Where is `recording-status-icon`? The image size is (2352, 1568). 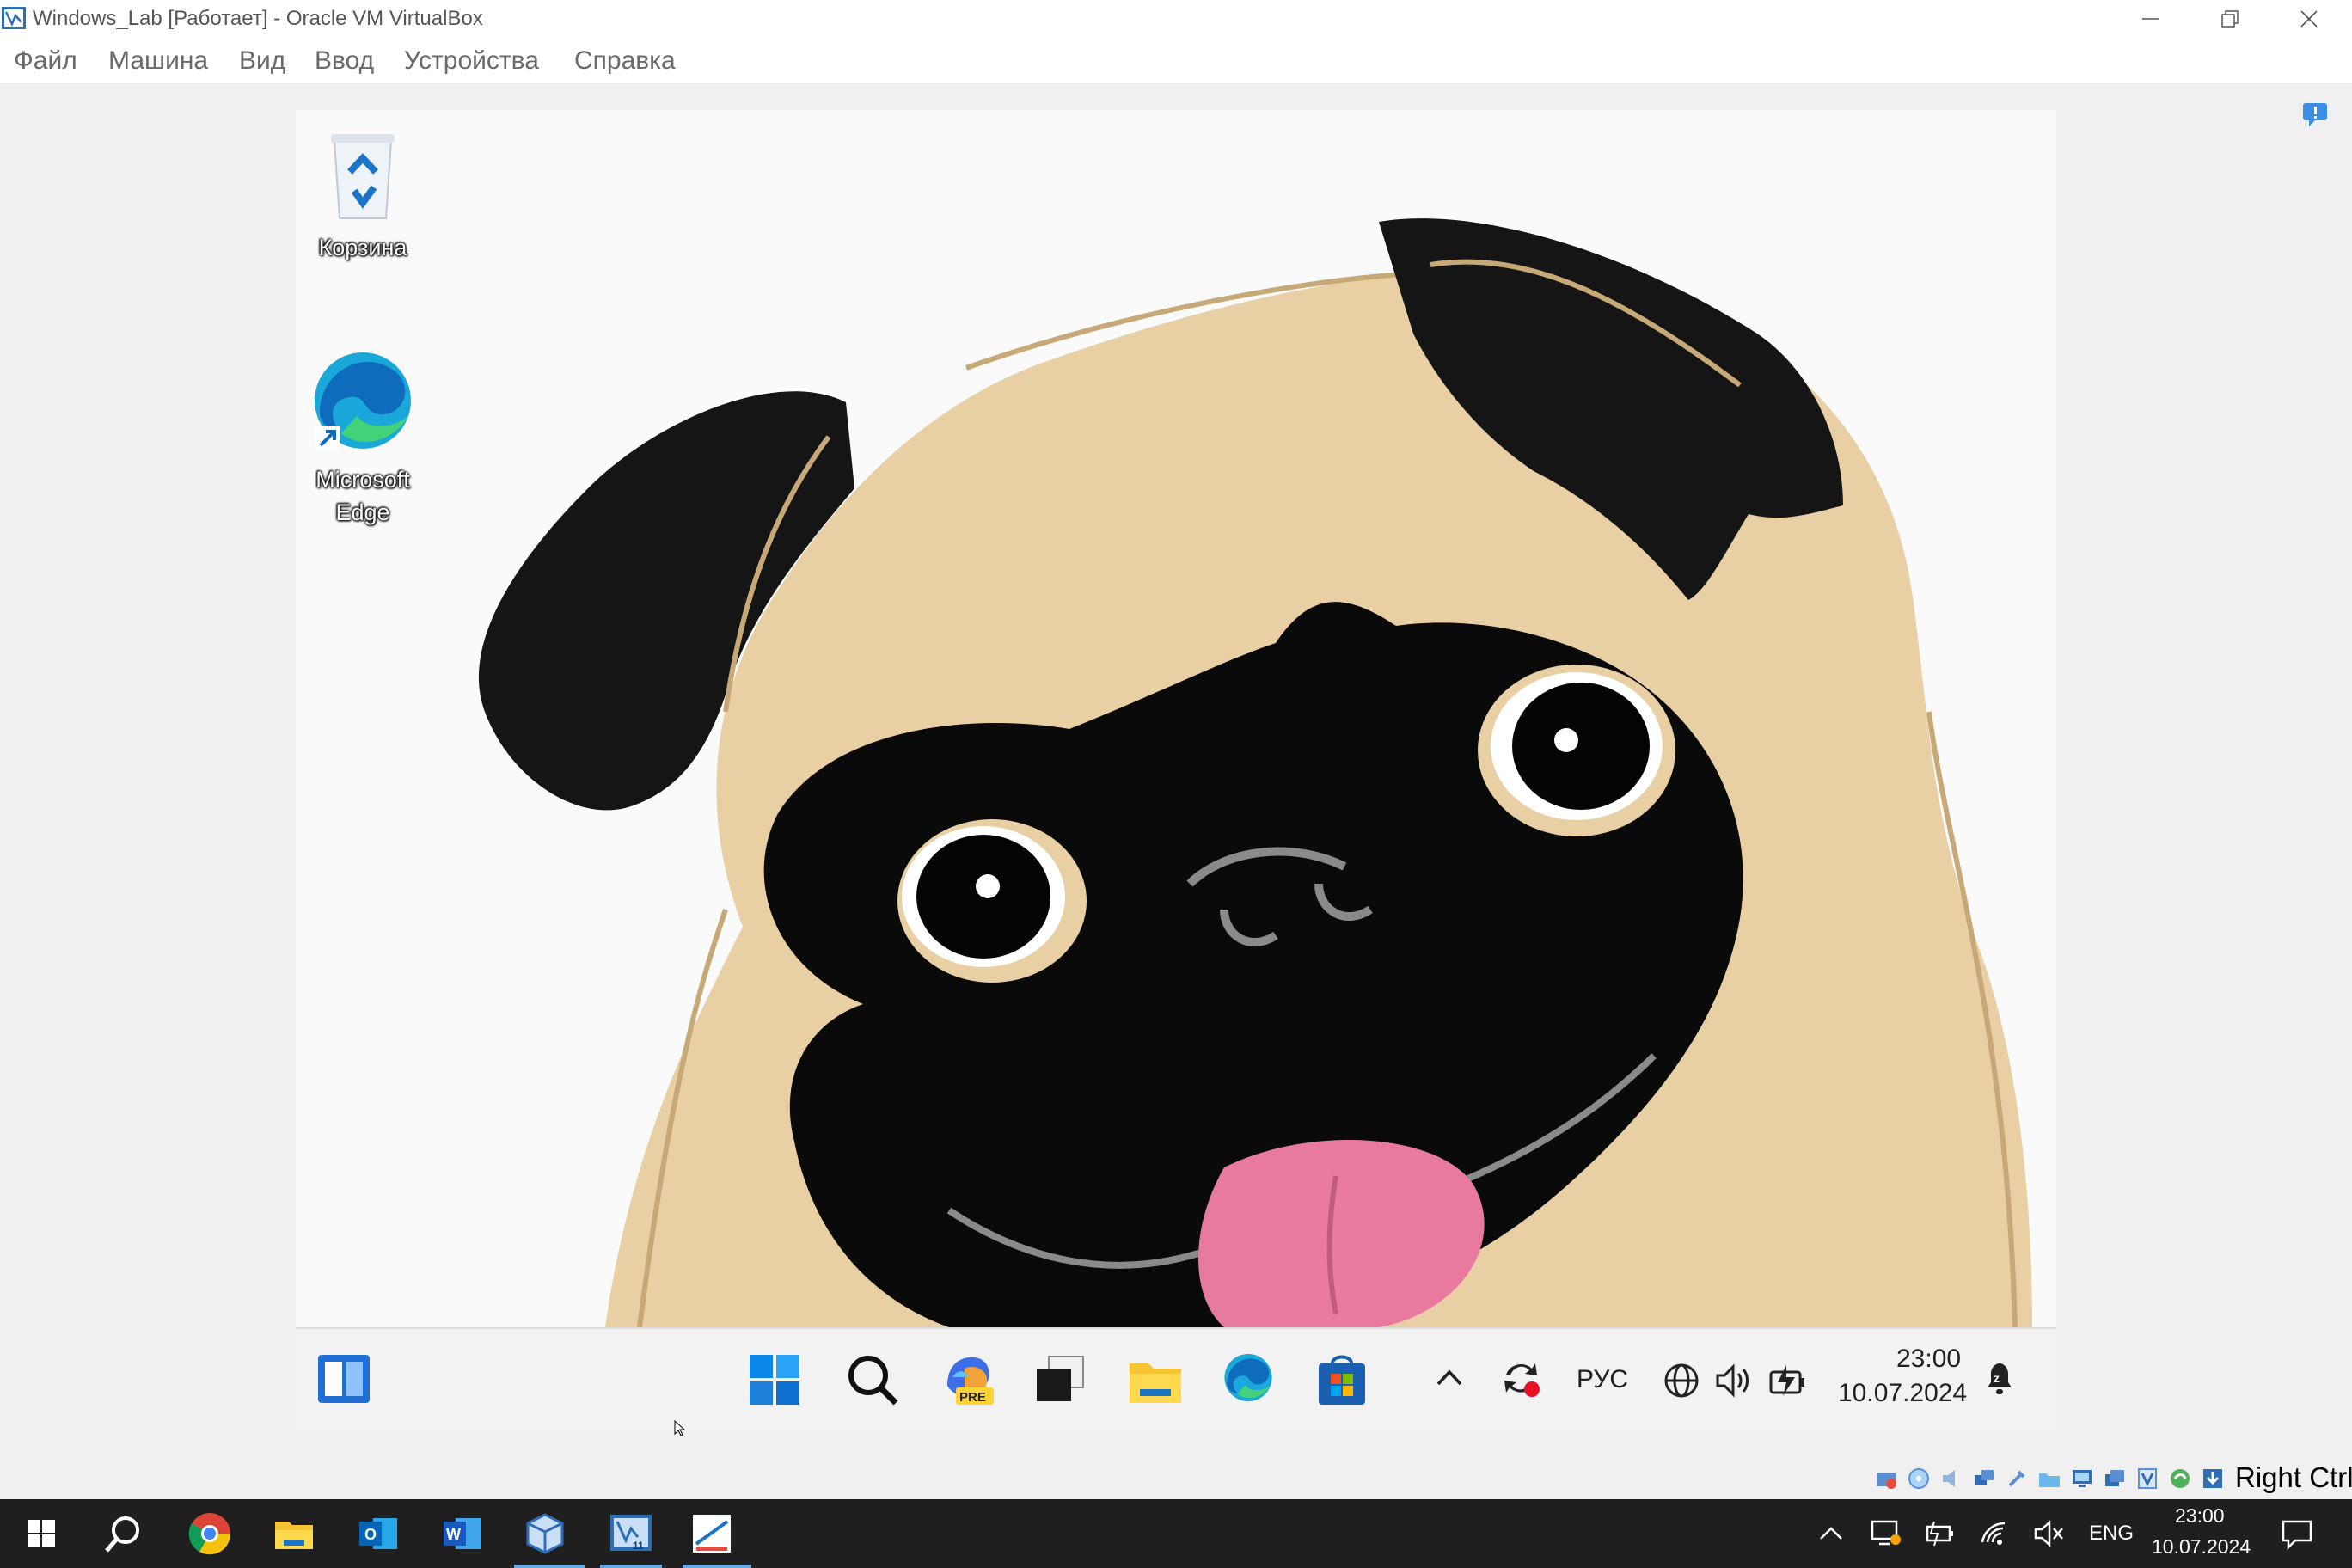 recording-status-icon is located at coordinates (2115, 1479).